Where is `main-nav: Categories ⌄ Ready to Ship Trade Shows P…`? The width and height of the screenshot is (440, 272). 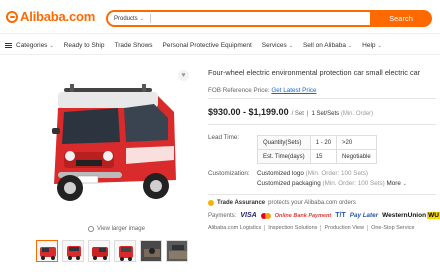
main-nav: Categories ⌄ Ready to Ship Trade Shows P… is located at coordinates (220, 46).